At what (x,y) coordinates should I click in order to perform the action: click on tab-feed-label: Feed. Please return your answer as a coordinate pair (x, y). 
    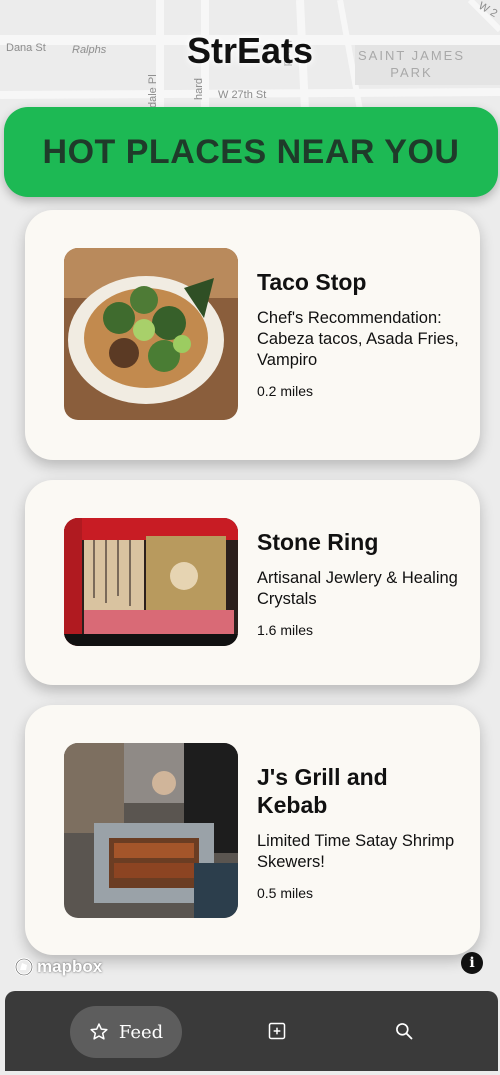
    Looking at the image, I should click on (141, 1032).